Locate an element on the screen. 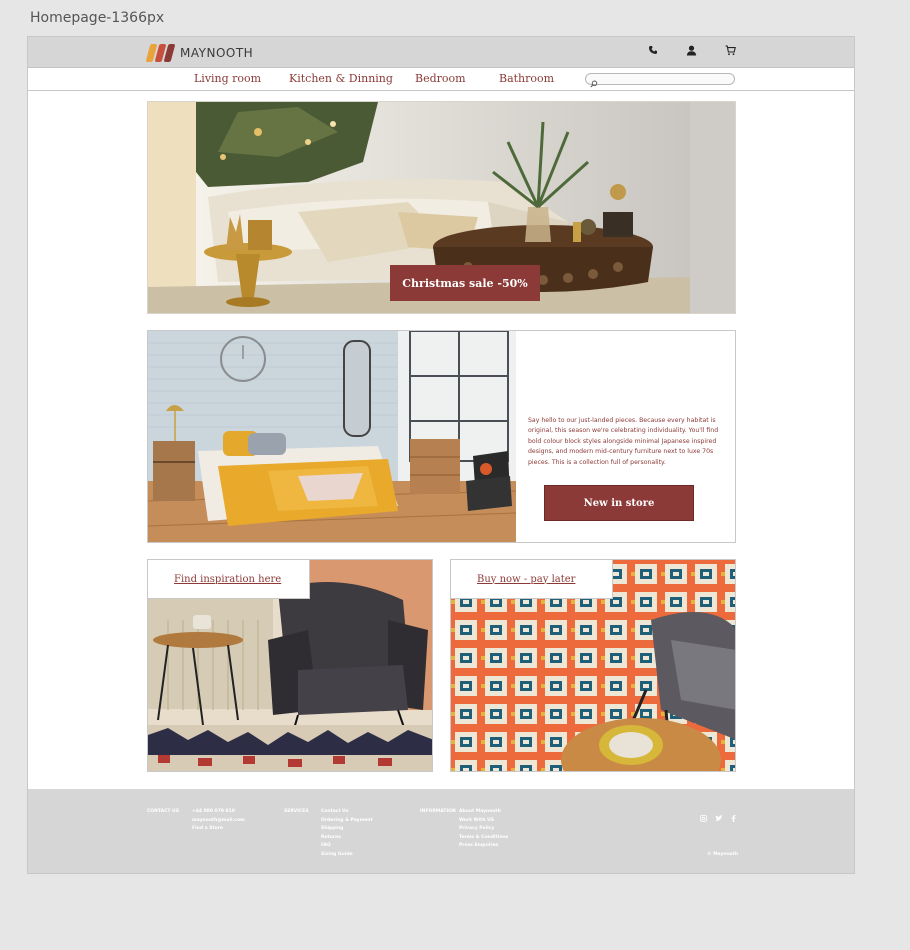 The height and width of the screenshot is (950, 910). buy-now-pay-later-link: Buy now - pay later is located at coordinates (526, 579).